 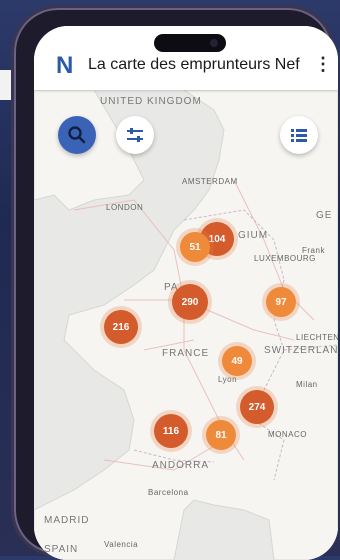 What do you see at coordinates (237, 361) in the screenshot?
I see `cluster-marker: 49` at bounding box center [237, 361].